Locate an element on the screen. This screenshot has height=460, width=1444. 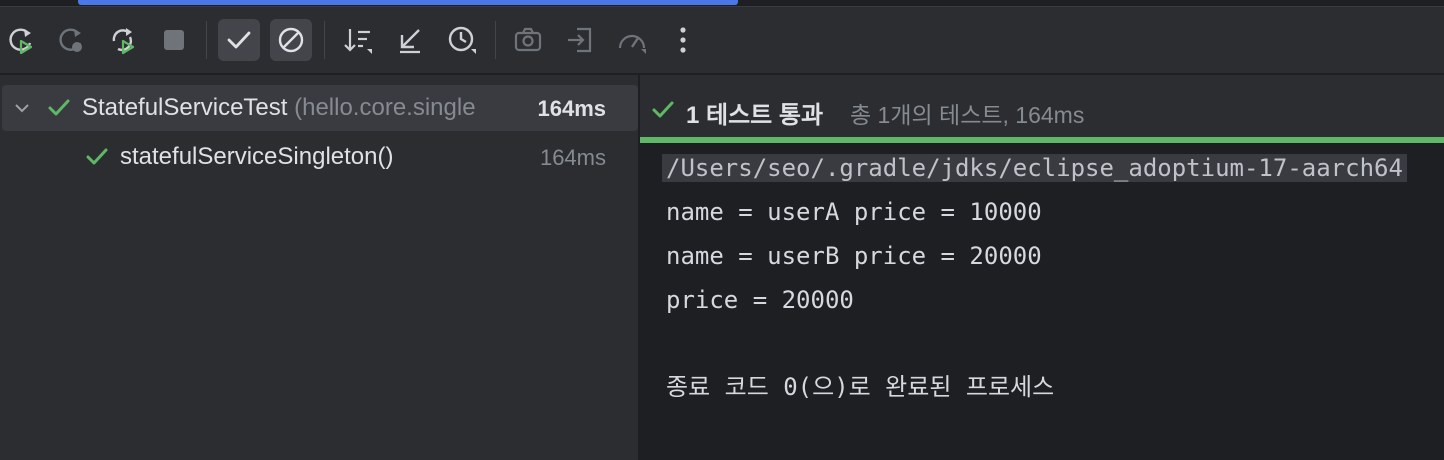
rerun-failed-icon is located at coordinates (70, 40).